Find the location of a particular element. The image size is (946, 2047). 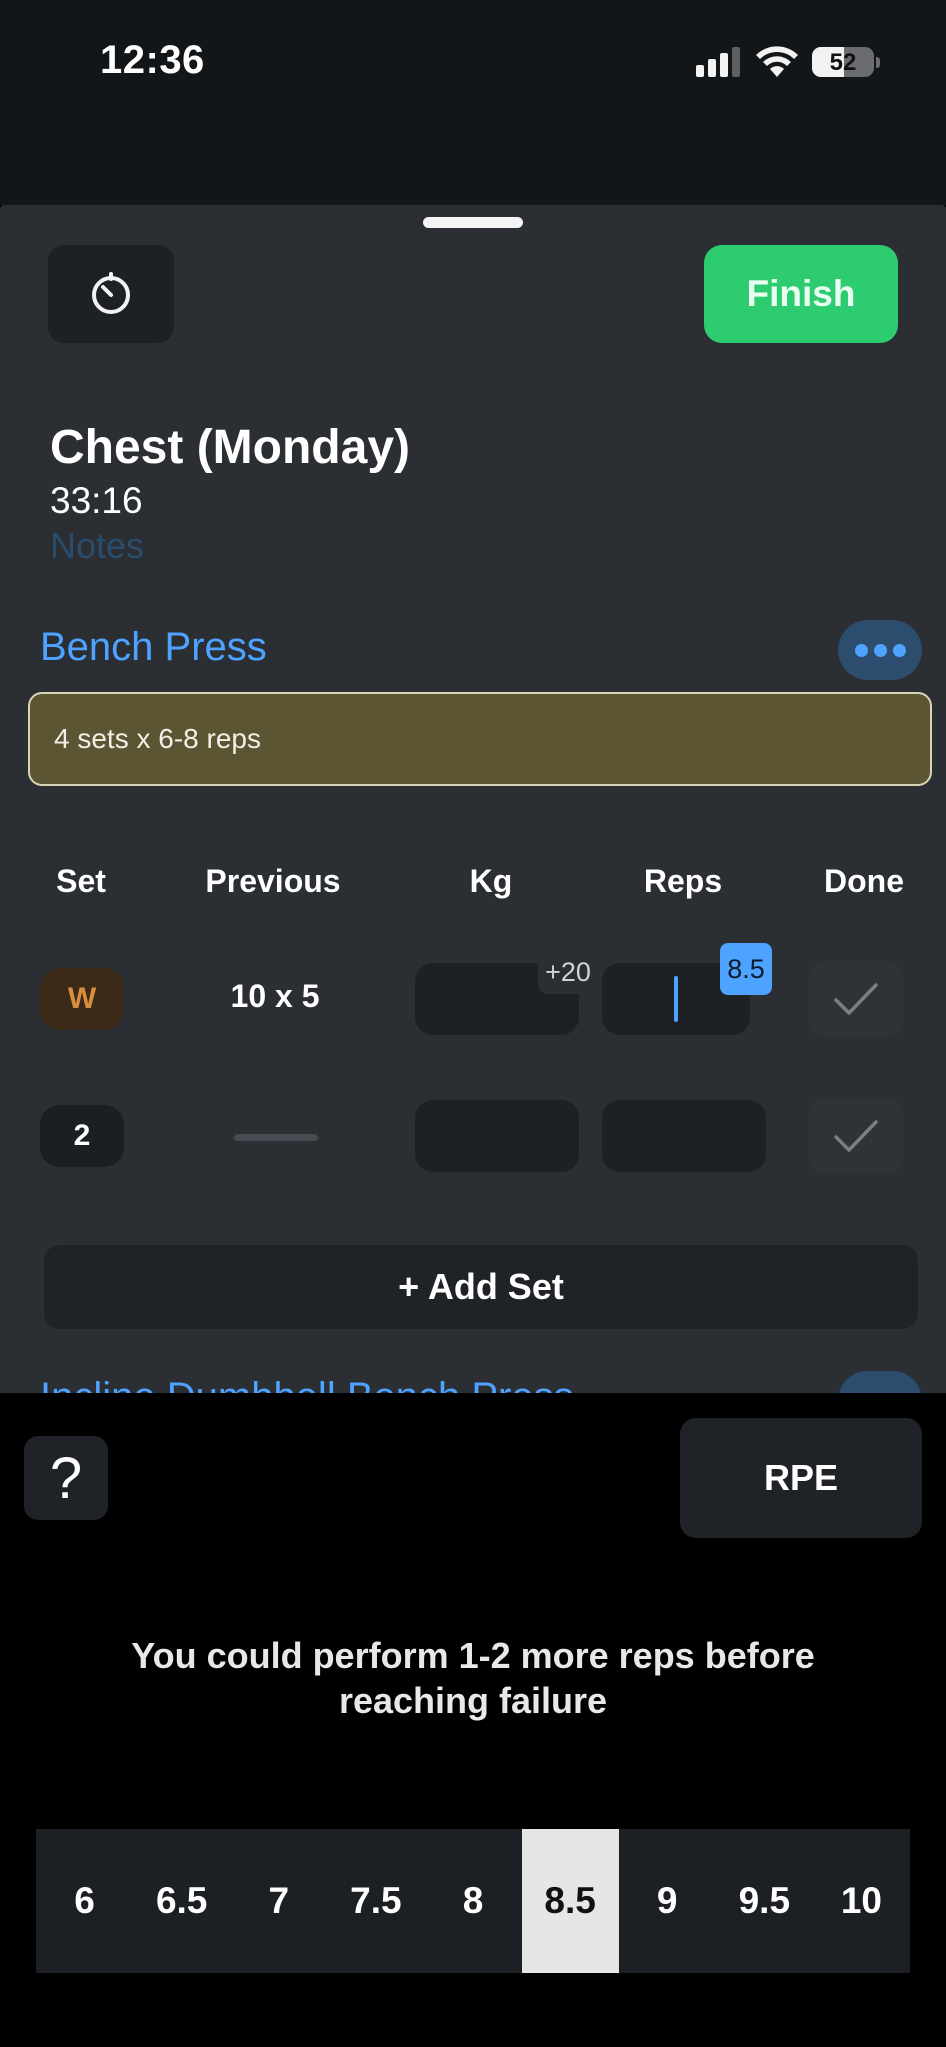

exercise-name: Bench Press is located at coordinates (153, 647).